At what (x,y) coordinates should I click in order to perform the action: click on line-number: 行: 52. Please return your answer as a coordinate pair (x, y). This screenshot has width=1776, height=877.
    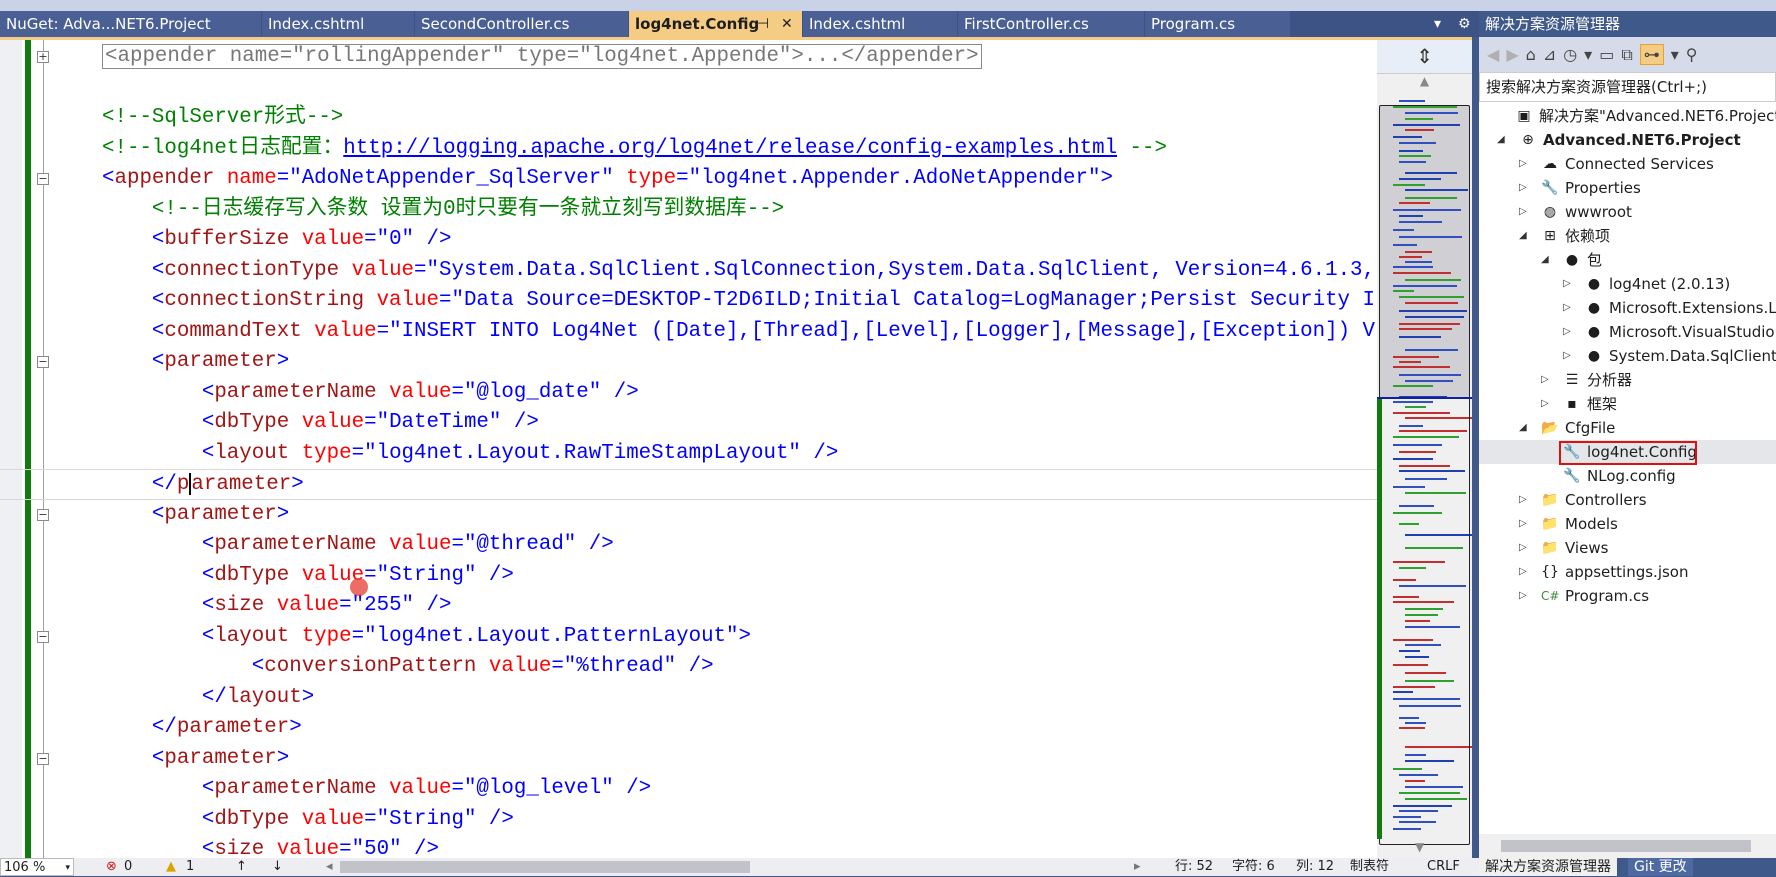
    Looking at the image, I should click on (1194, 867).